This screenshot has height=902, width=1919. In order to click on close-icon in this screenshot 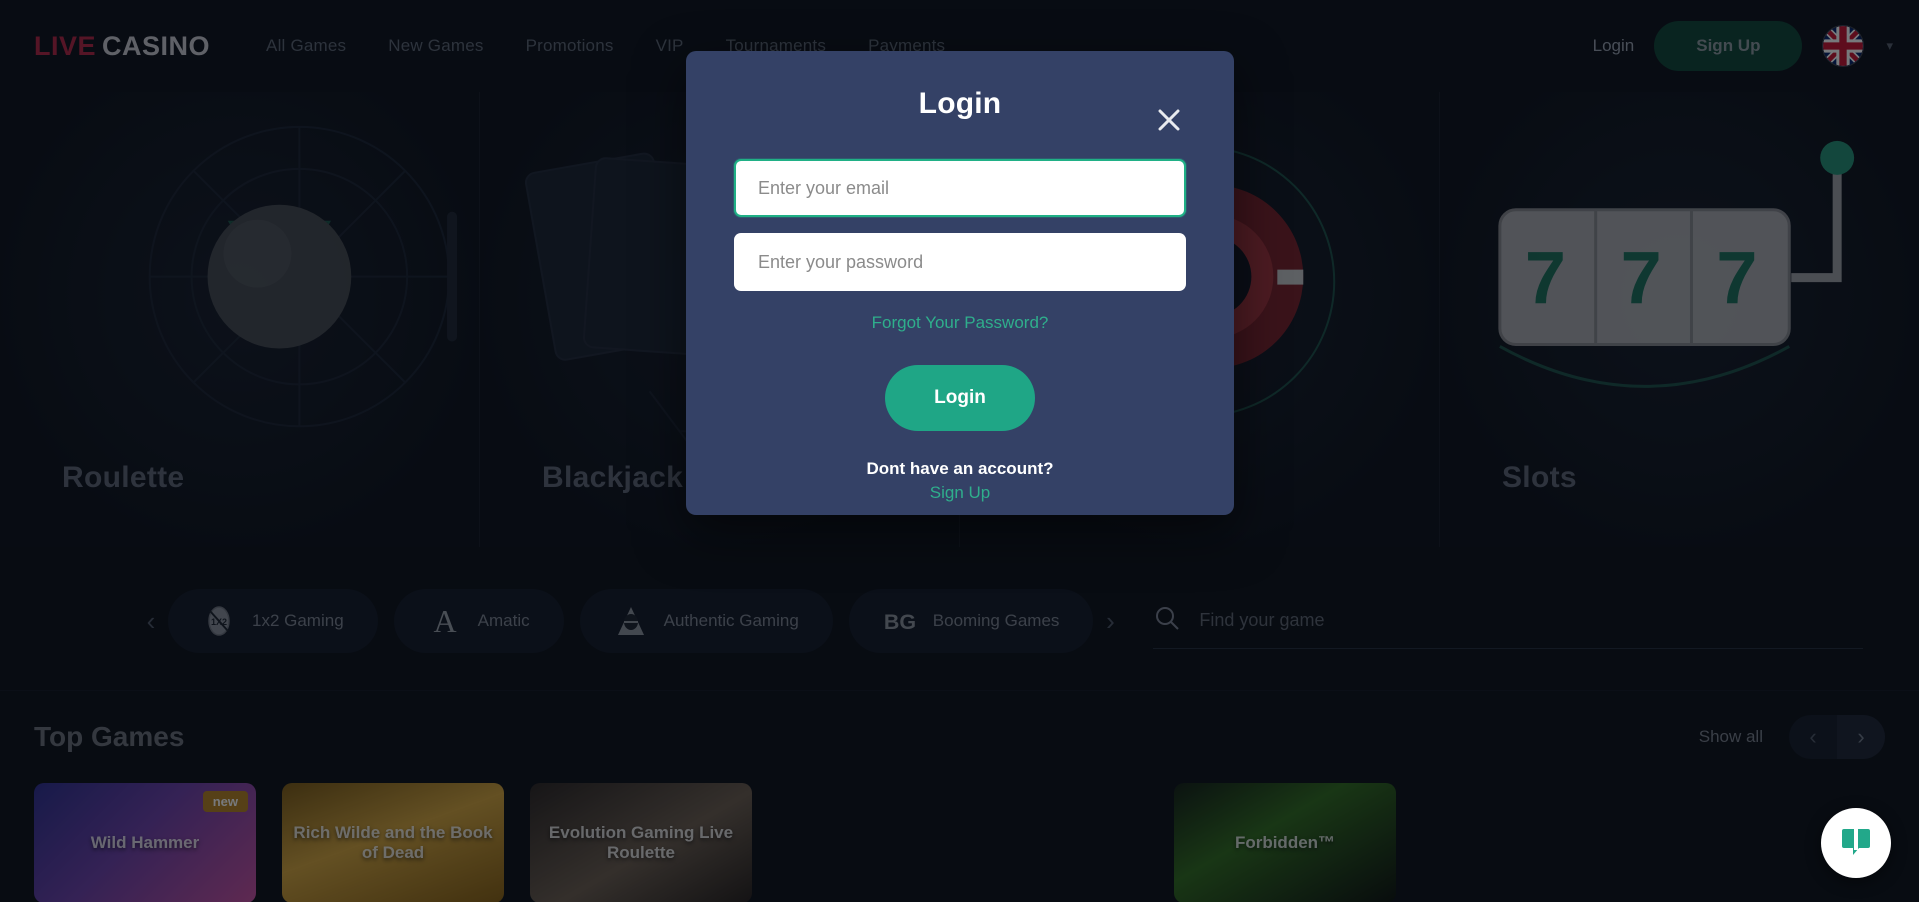, I will do `click(1169, 120)`.